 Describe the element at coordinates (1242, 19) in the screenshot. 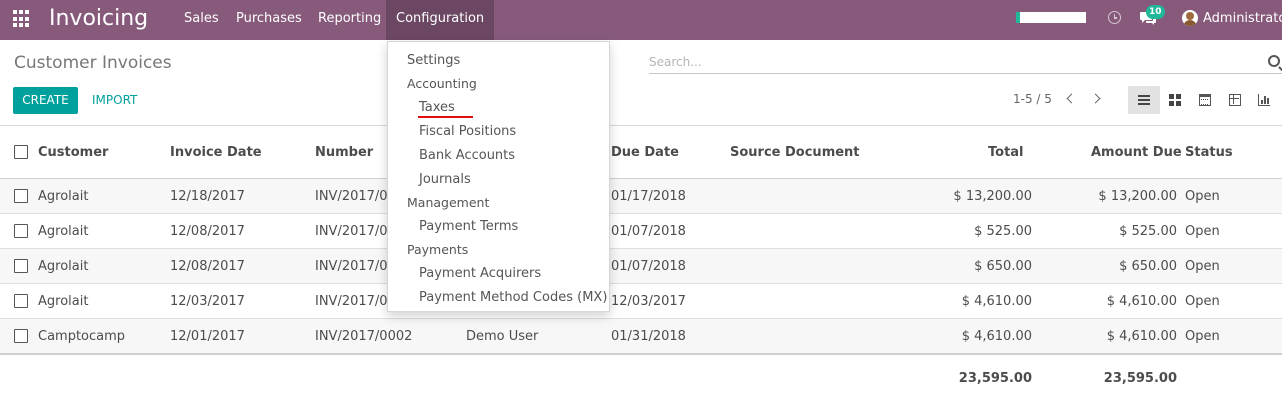

I see `user-menu: Administrator` at that location.